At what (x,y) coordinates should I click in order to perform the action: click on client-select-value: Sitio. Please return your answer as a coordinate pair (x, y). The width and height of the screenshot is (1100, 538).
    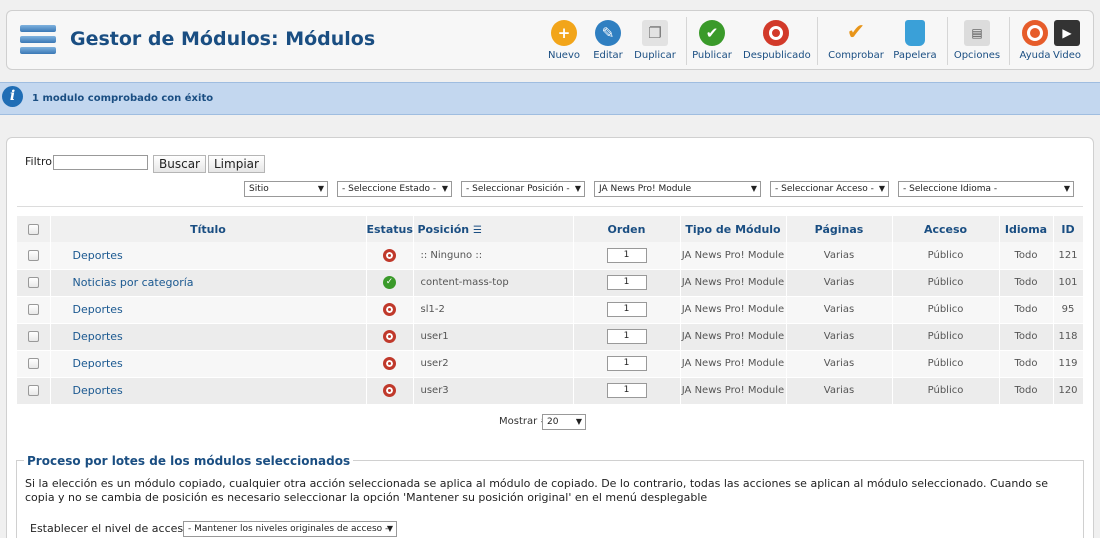
    Looking at the image, I should click on (259, 189).